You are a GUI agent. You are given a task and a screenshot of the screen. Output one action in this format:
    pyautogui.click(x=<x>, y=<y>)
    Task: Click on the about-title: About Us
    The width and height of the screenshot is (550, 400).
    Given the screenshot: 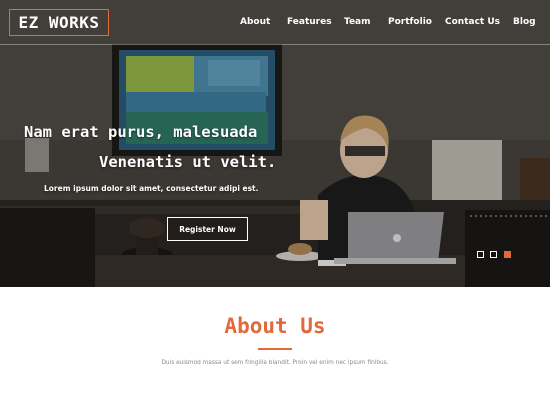 What is the action you would take?
    pyautogui.click(x=275, y=326)
    